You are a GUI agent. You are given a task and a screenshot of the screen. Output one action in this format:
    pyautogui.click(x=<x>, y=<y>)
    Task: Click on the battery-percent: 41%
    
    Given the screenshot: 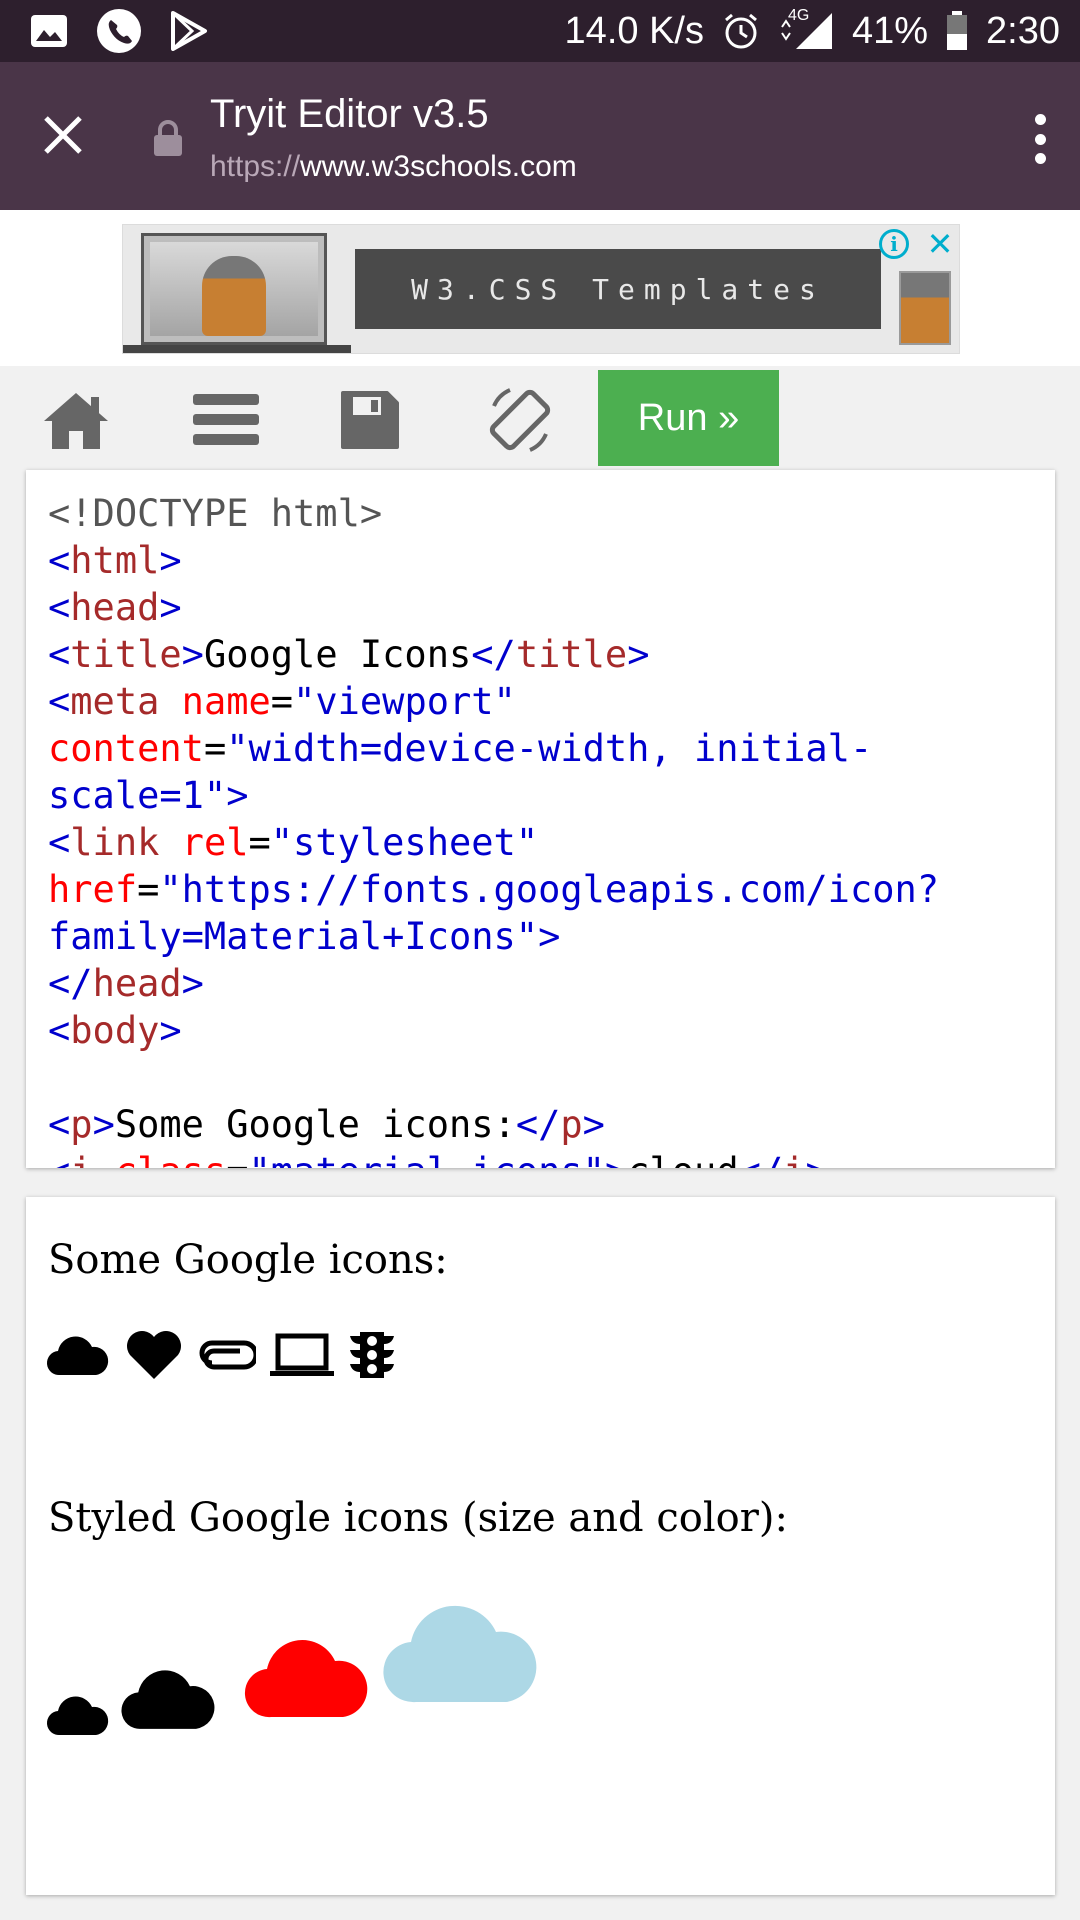 What is the action you would take?
    pyautogui.click(x=890, y=30)
    